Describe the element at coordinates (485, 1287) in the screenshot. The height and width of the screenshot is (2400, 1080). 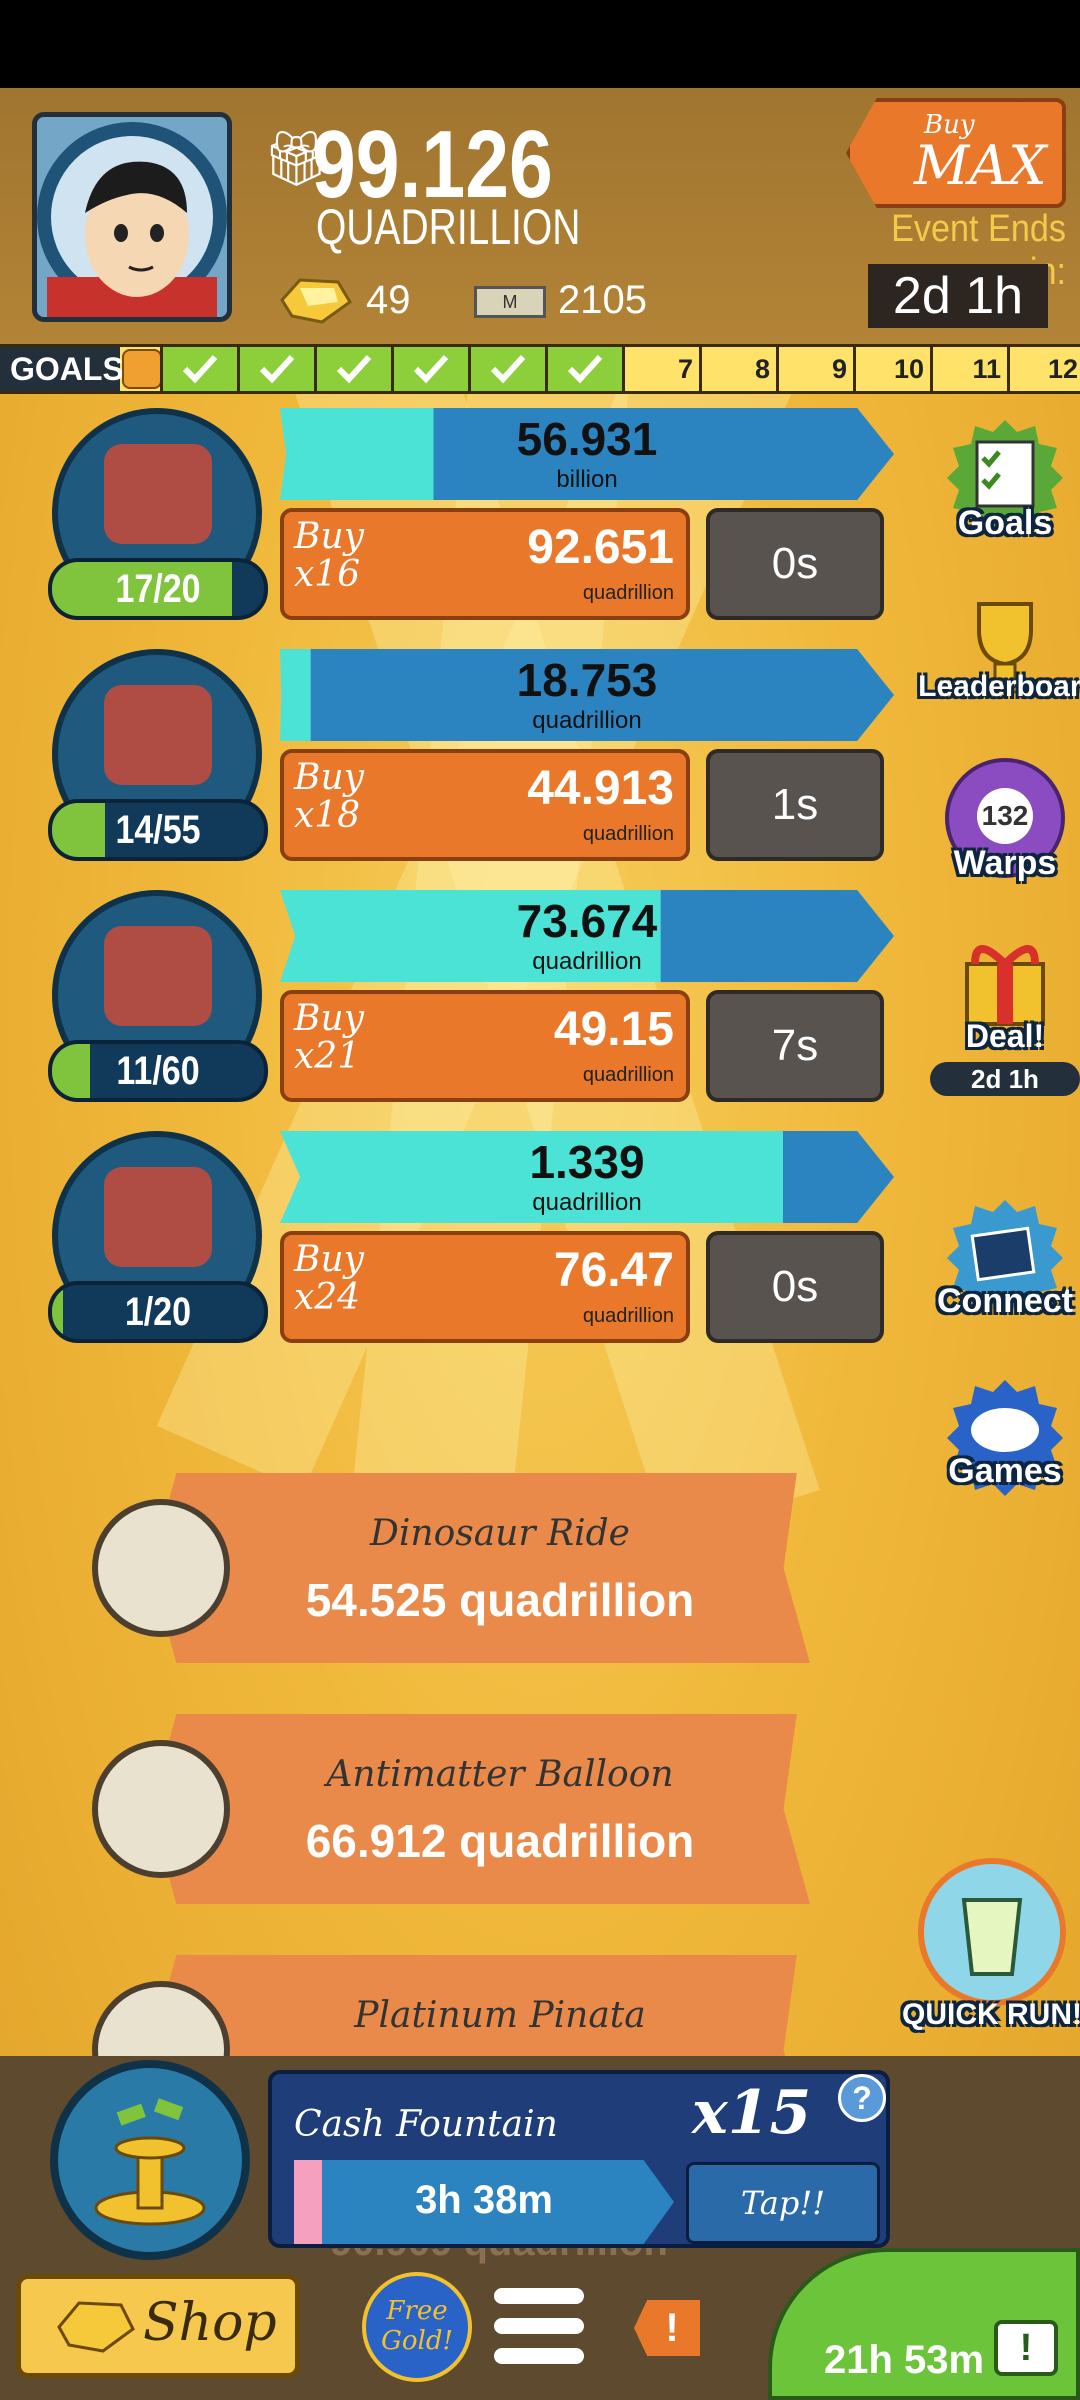
I see `buy-business-button: Buy x24 76.47 quadrillion` at that location.